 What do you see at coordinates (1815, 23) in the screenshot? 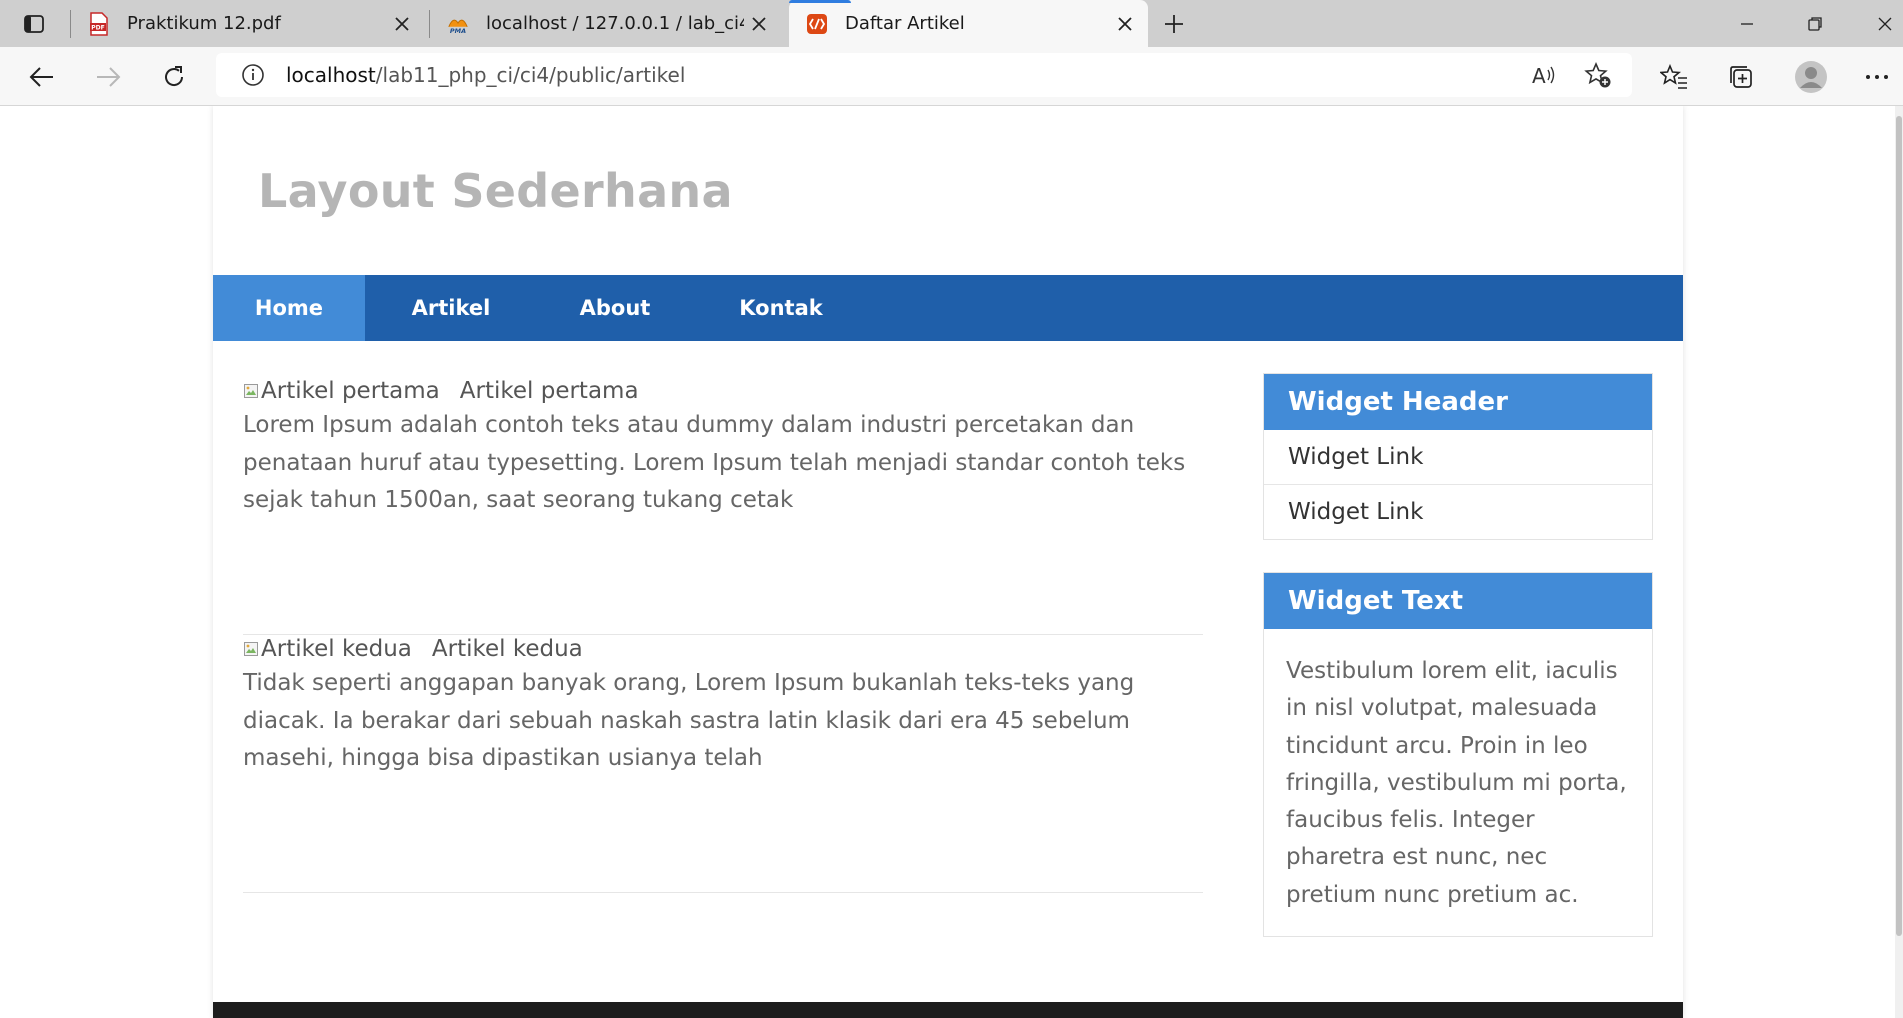
I see `restore-icon` at bounding box center [1815, 23].